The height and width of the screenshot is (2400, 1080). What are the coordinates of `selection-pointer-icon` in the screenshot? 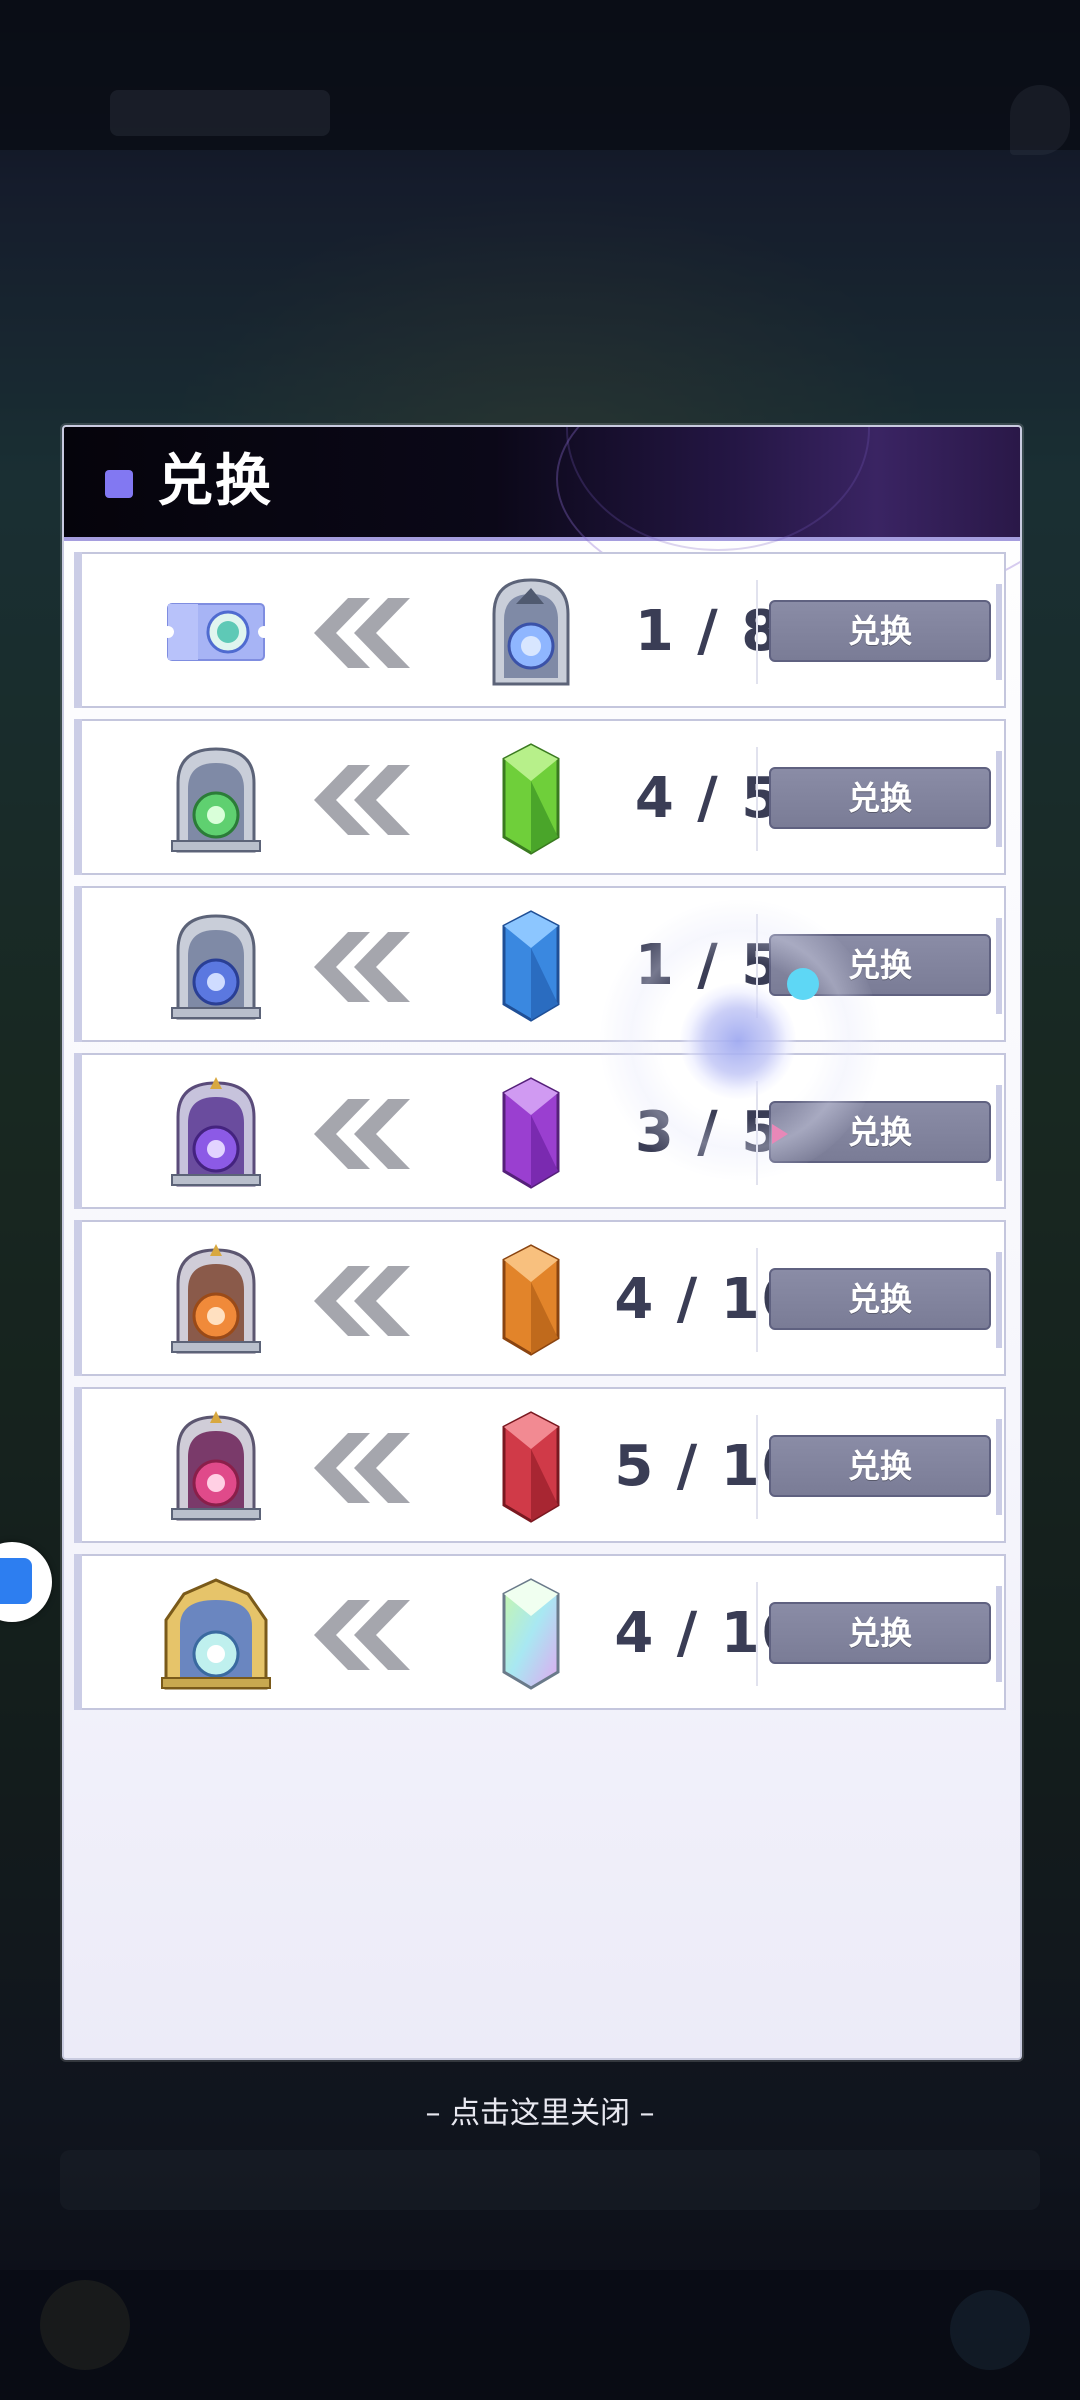 It's located at (780, 1134).